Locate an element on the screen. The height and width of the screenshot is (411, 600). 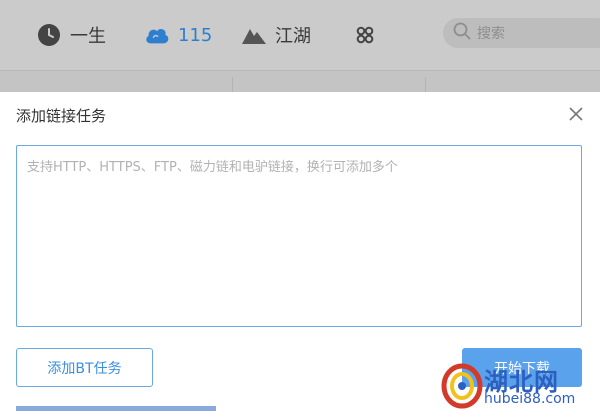
background-strip is located at coordinates (300, 81).